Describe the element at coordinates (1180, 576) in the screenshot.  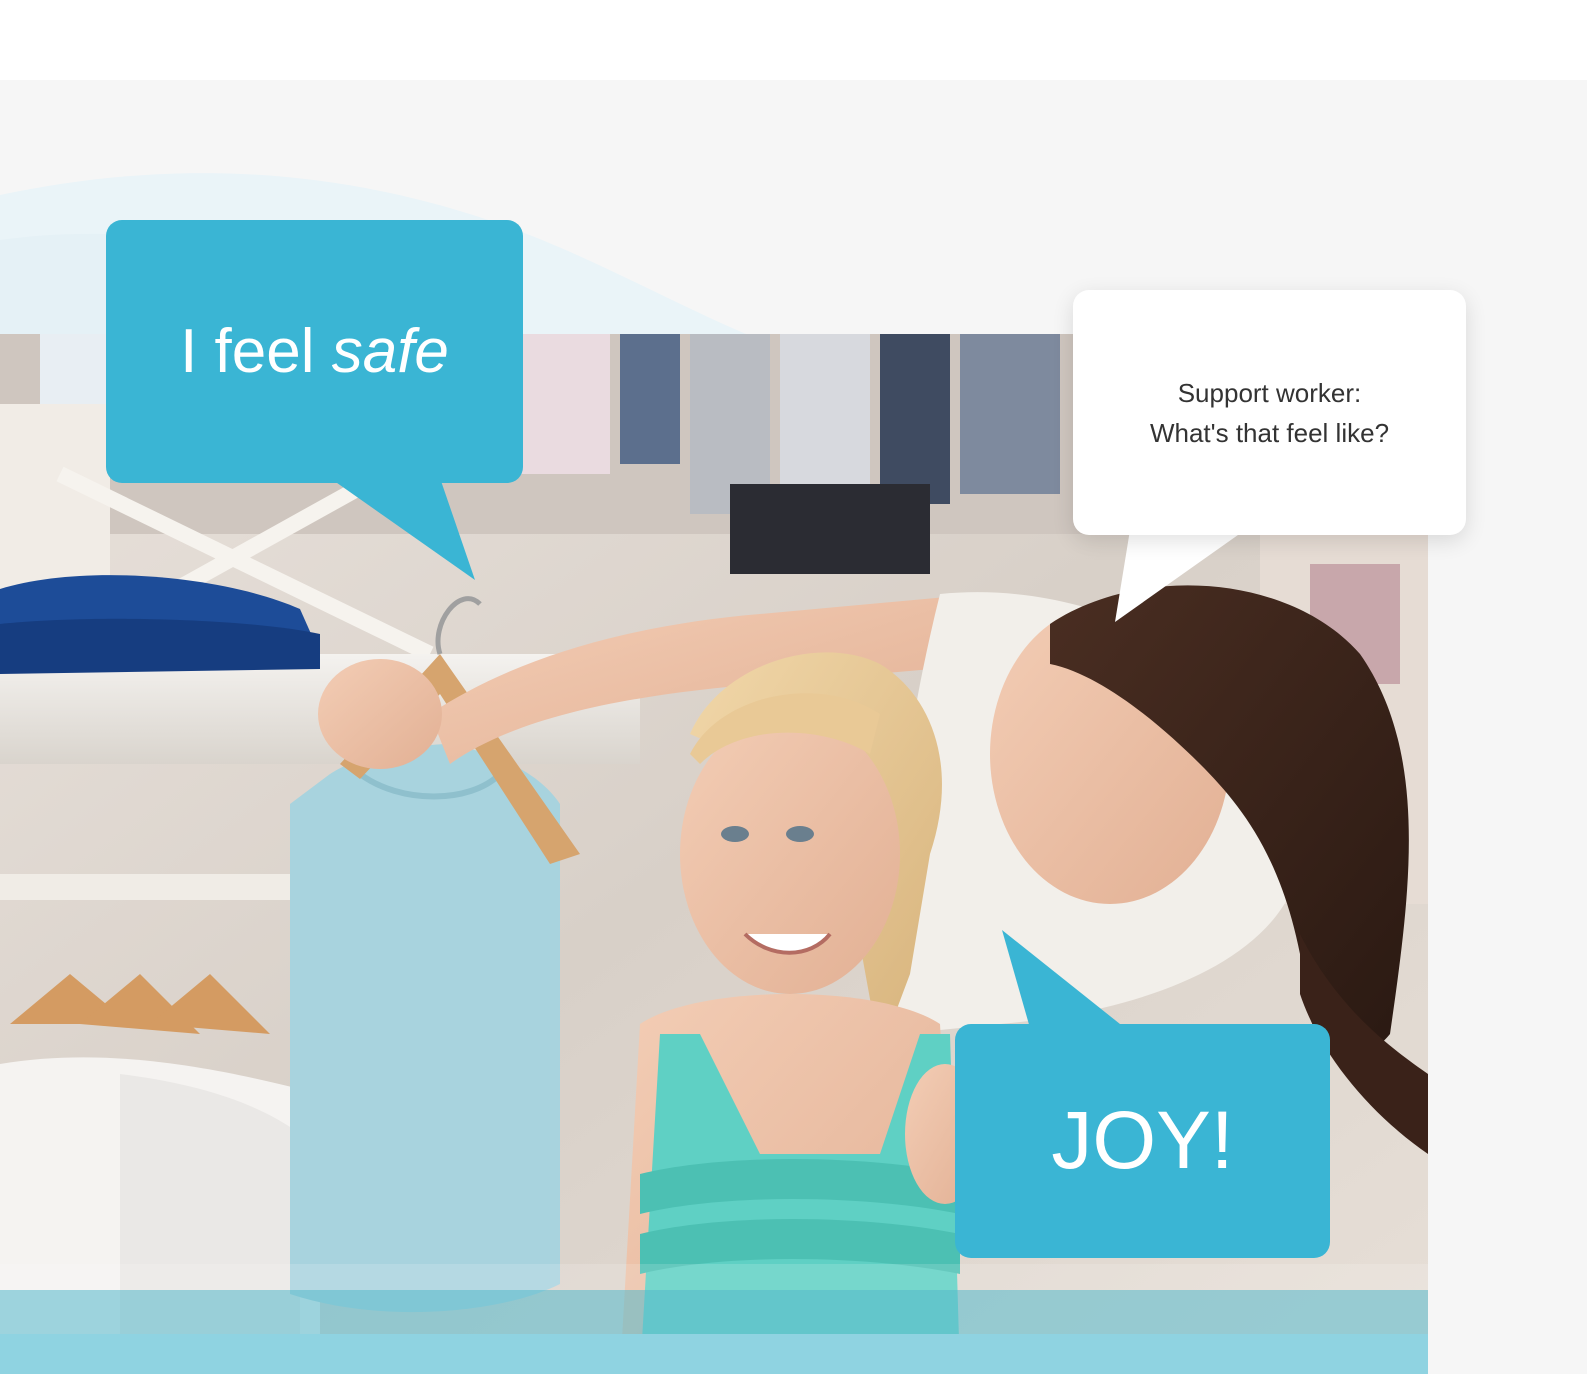
I see `support-bubble-tail` at that location.